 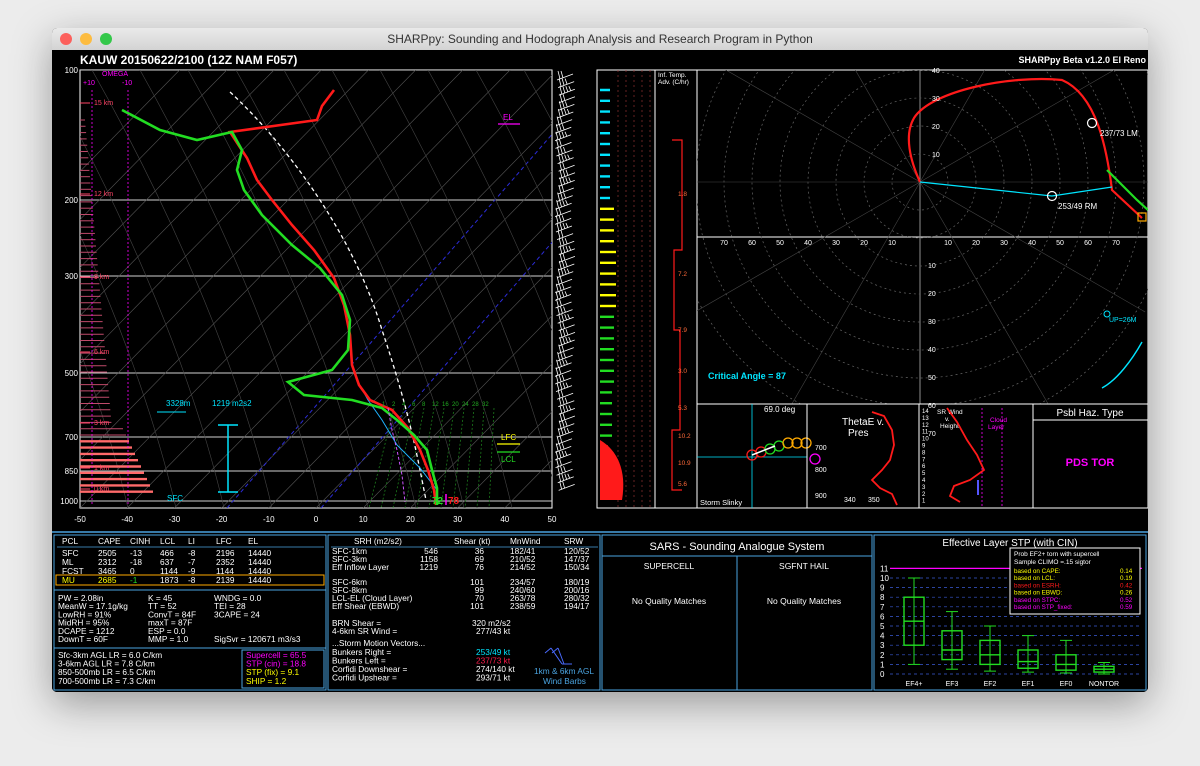 I want to click on barb-label-1: 1km & 6km AGL, so click(x=564, y=671).